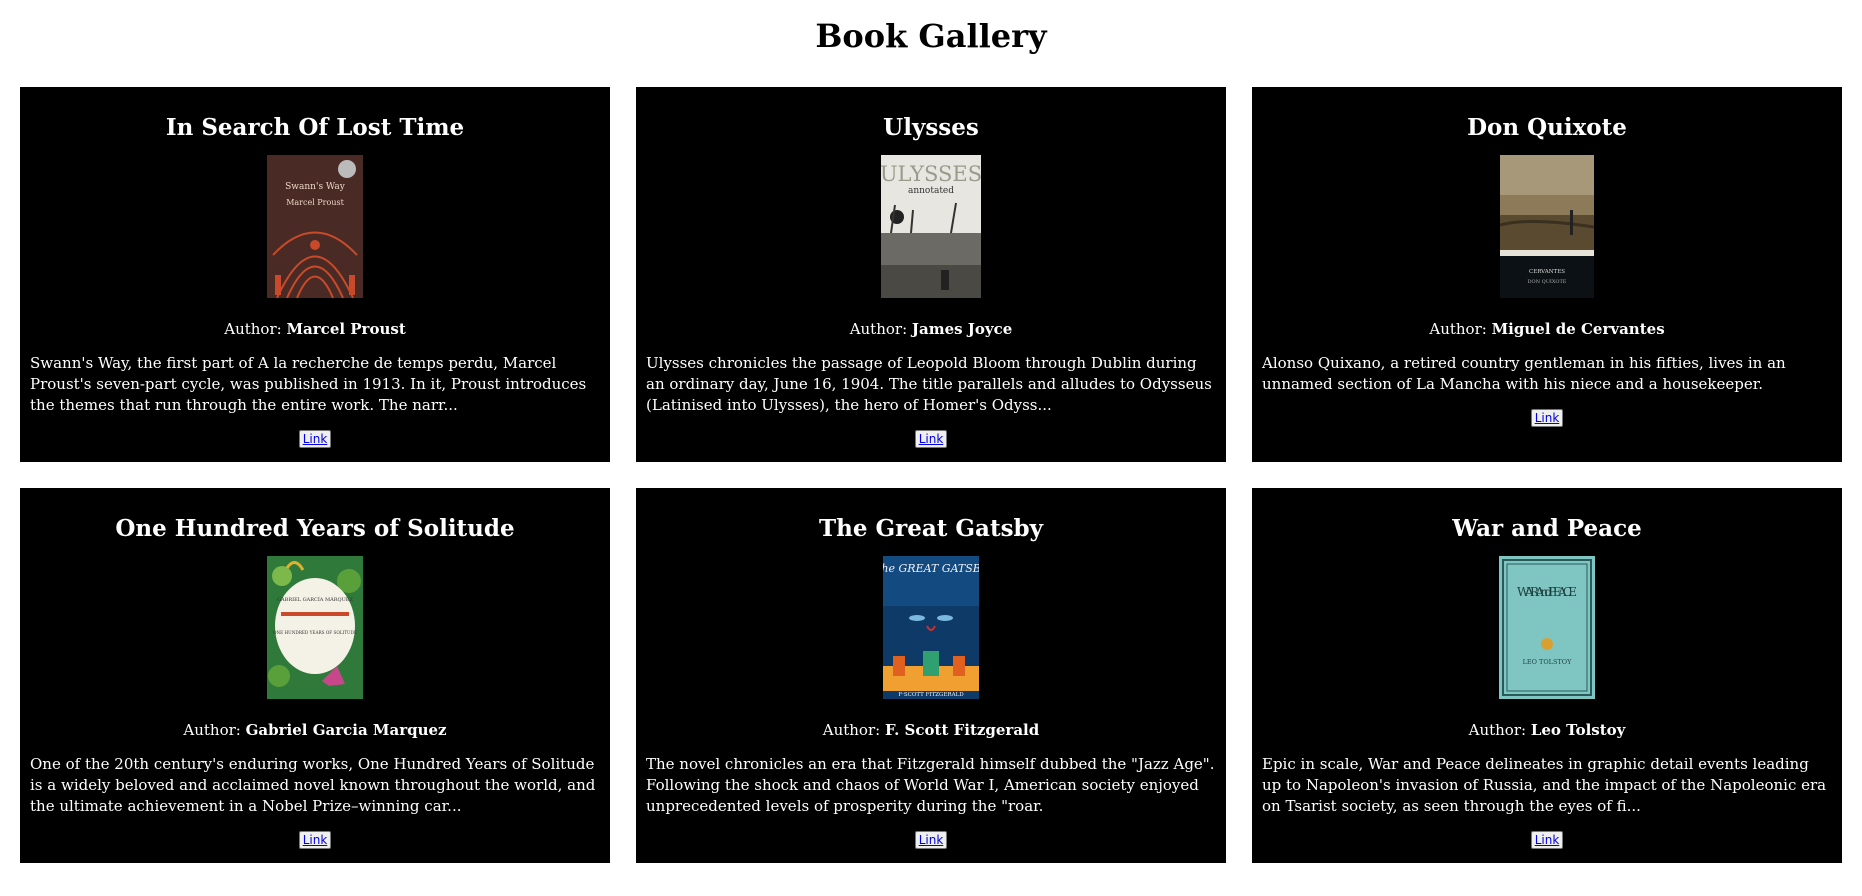  I want to click on cover-line1: CERVANTES, so click(1547, 272).